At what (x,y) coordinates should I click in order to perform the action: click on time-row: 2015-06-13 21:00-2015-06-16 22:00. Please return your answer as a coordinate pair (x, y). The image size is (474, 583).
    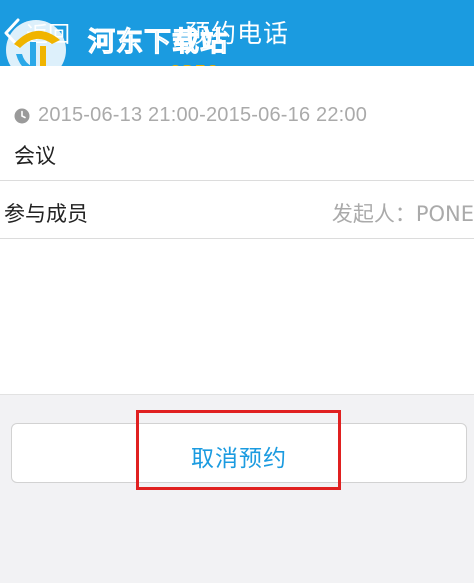
    Looking at the image, I should click on (190, 115).